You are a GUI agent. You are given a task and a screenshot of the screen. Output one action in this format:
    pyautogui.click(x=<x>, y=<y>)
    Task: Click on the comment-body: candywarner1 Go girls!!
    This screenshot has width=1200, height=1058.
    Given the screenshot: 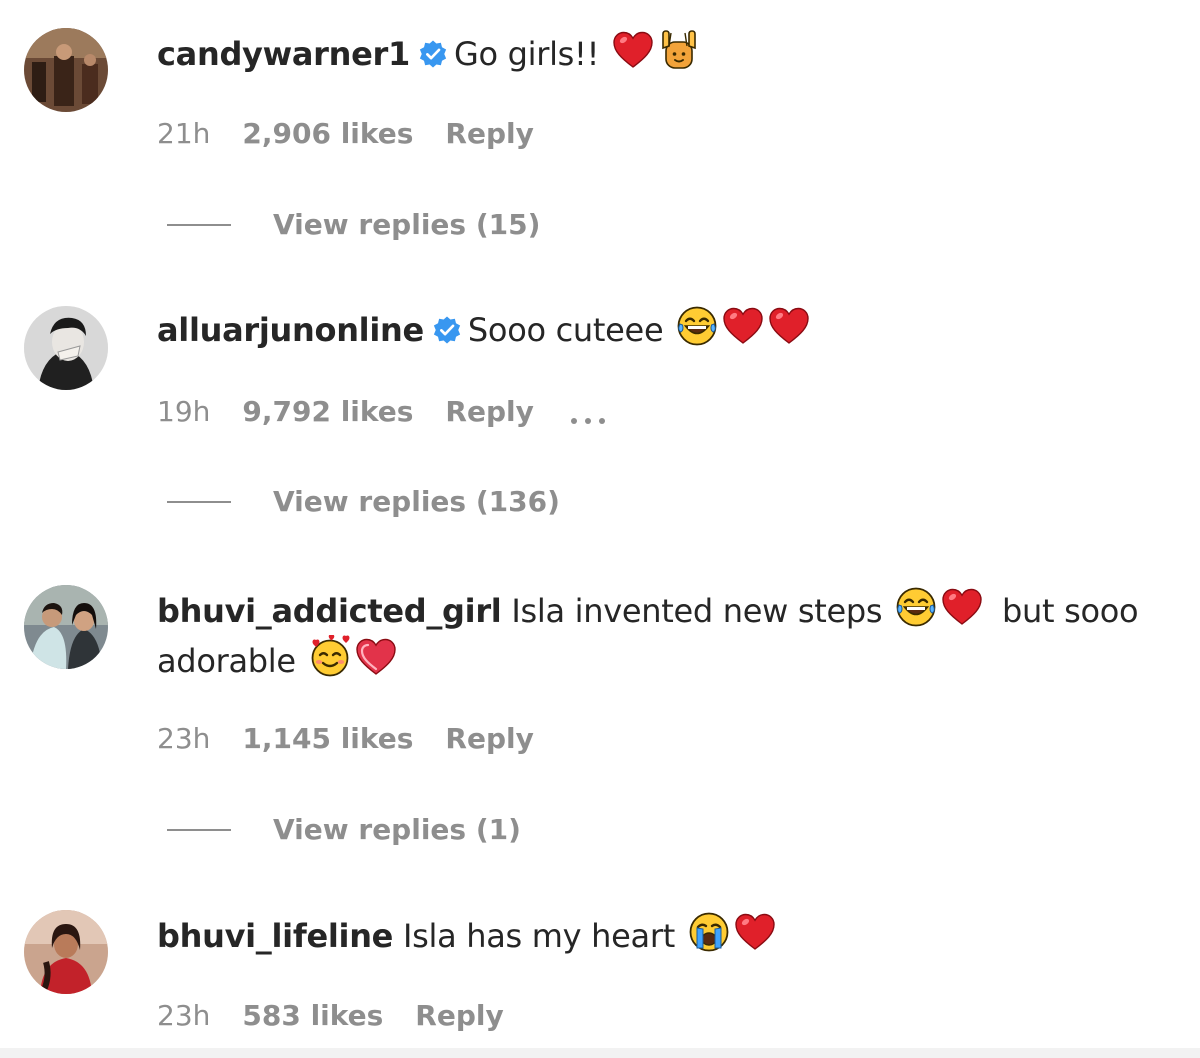 What is the action you would take?
    pyautogui.click(x=662, y=53)
    